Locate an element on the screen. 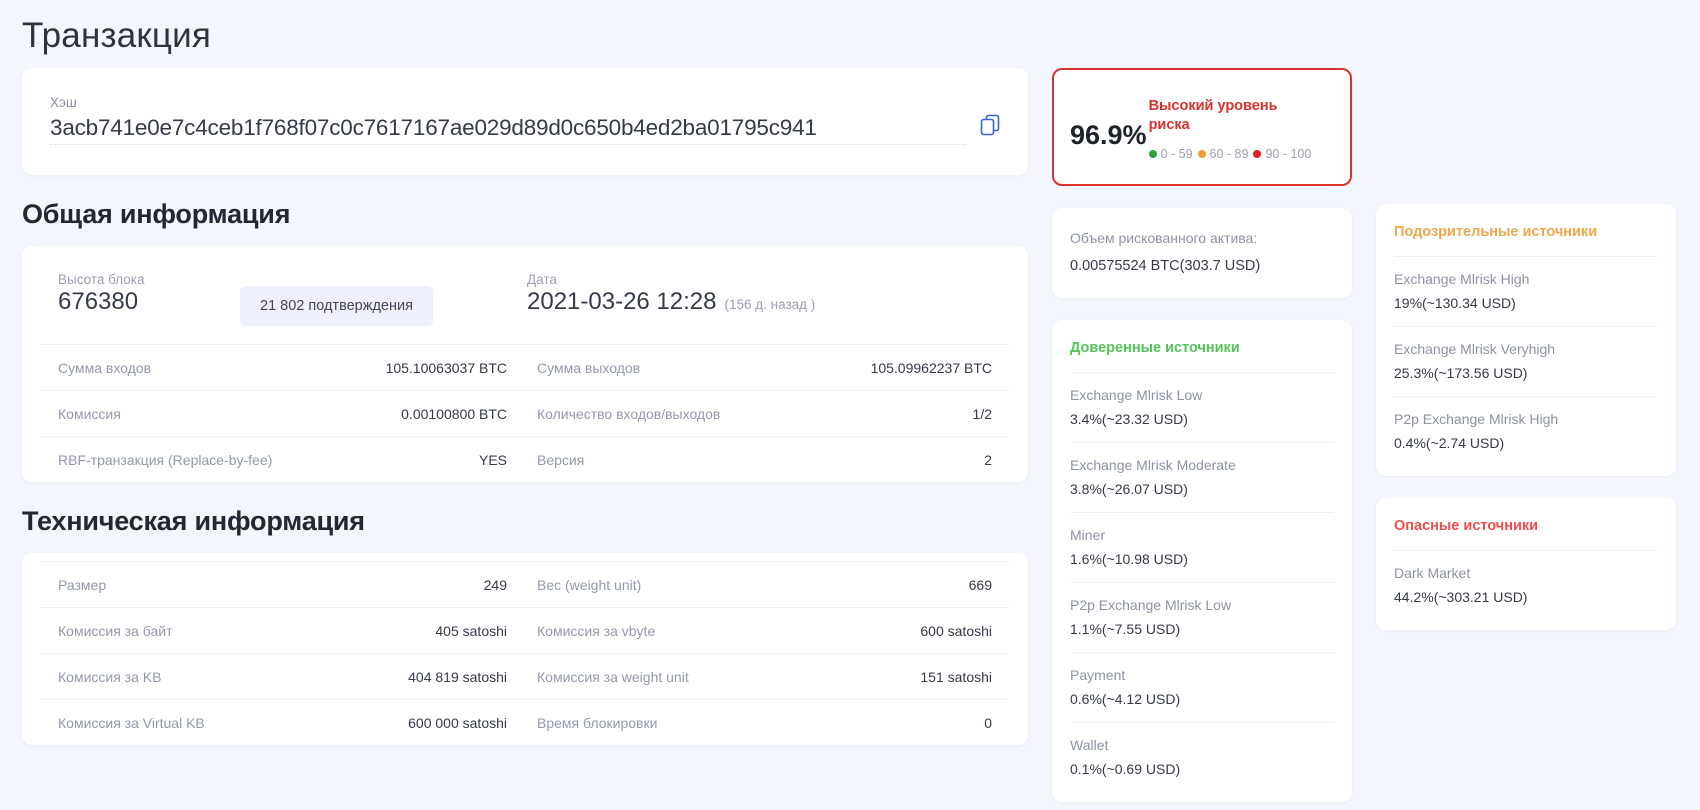 The width and height of the screenshot is (1700, 810). risk-score-value: 96.9% is located at coordinates (1108, 135).